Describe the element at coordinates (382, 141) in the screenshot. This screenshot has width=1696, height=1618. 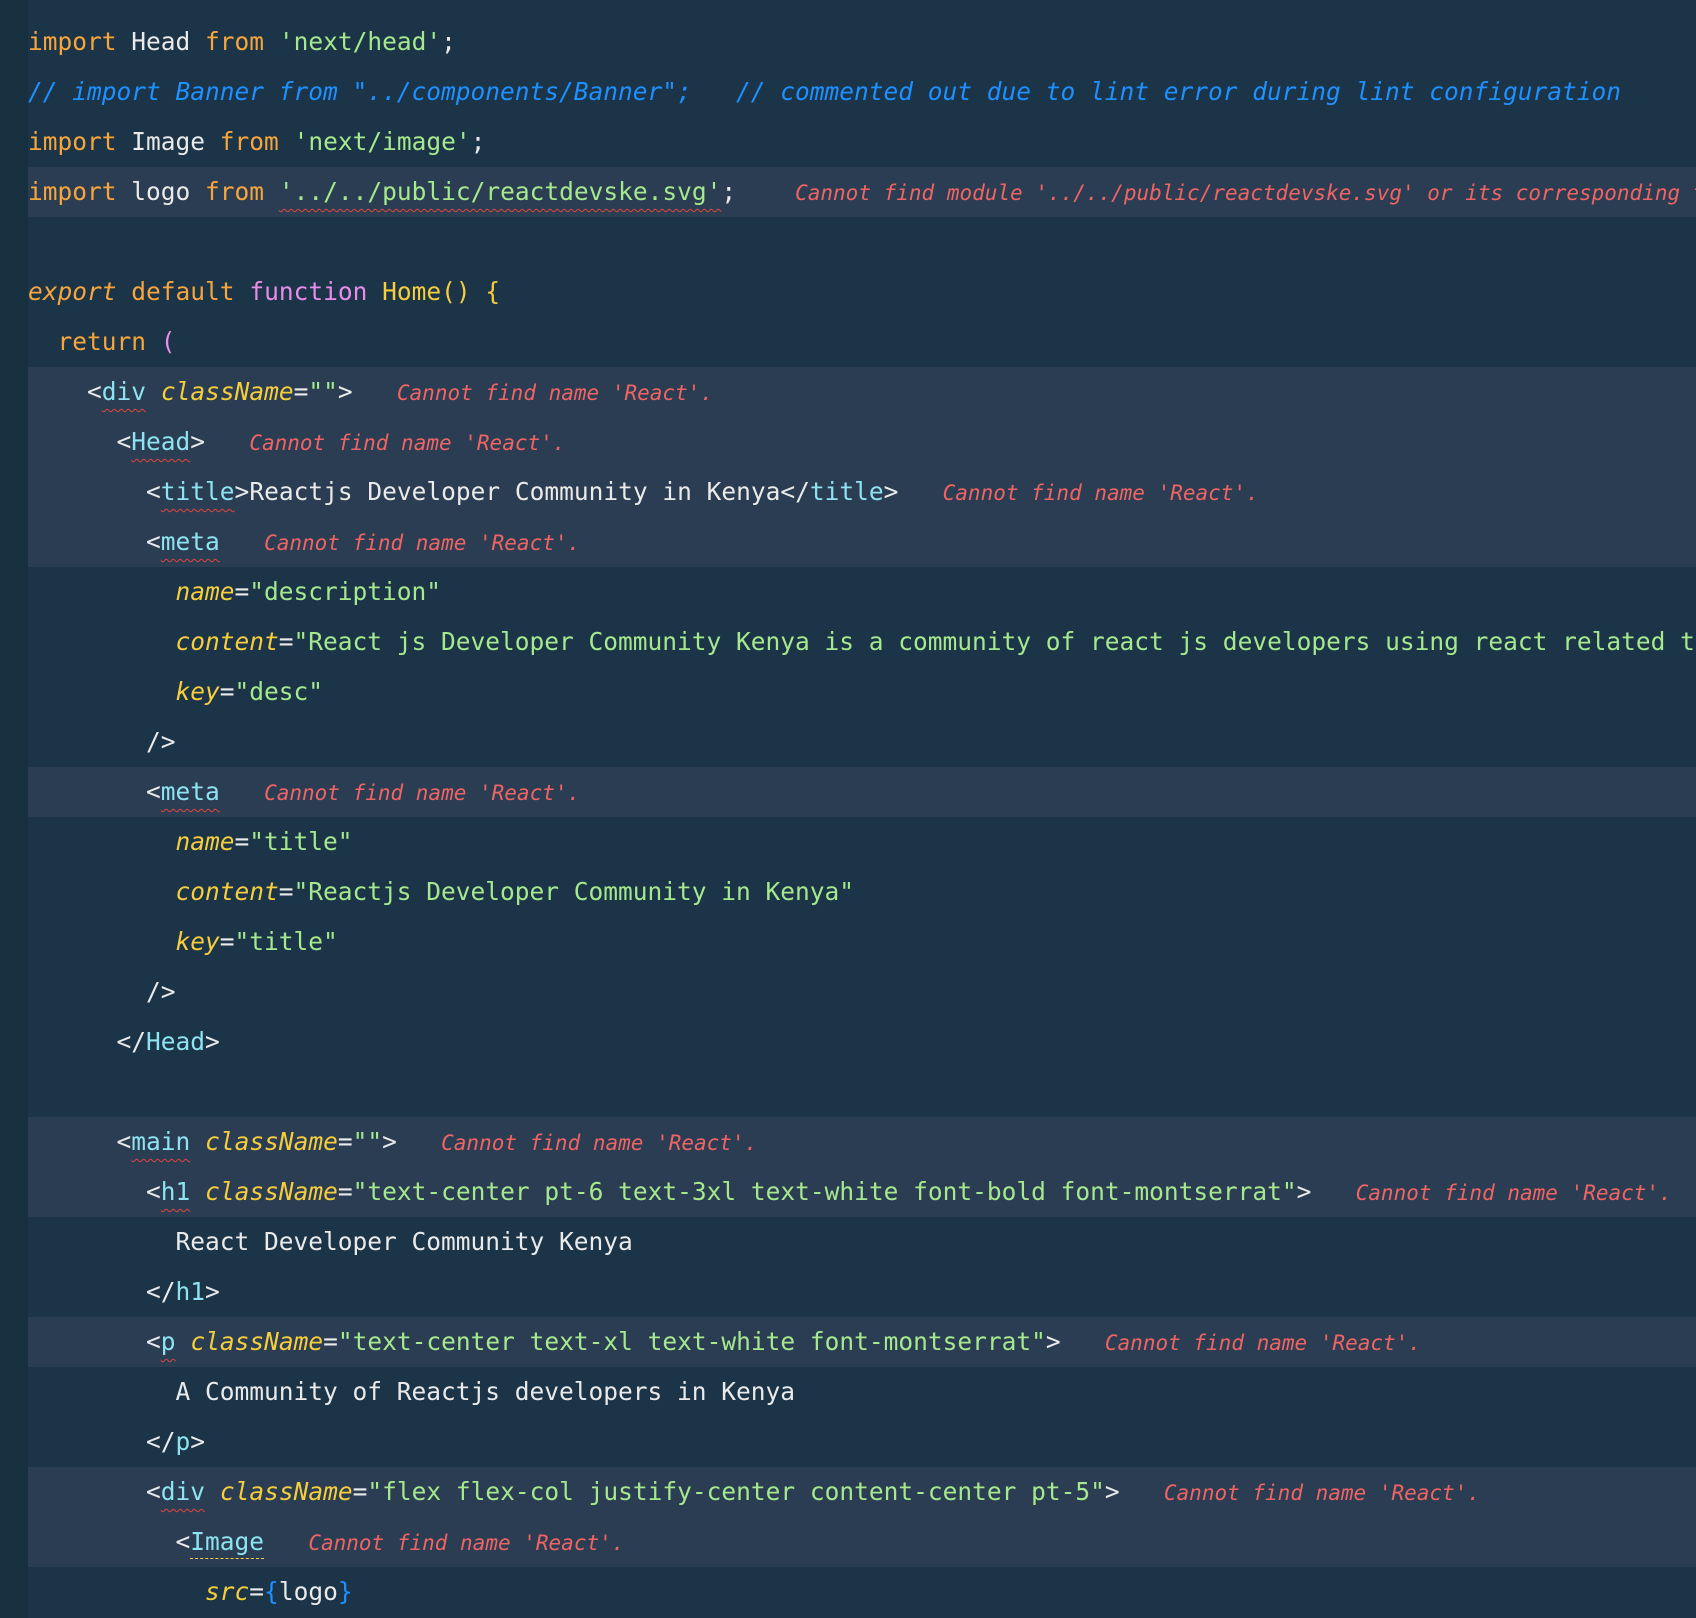
I see `string: 'next/image'` at that location.